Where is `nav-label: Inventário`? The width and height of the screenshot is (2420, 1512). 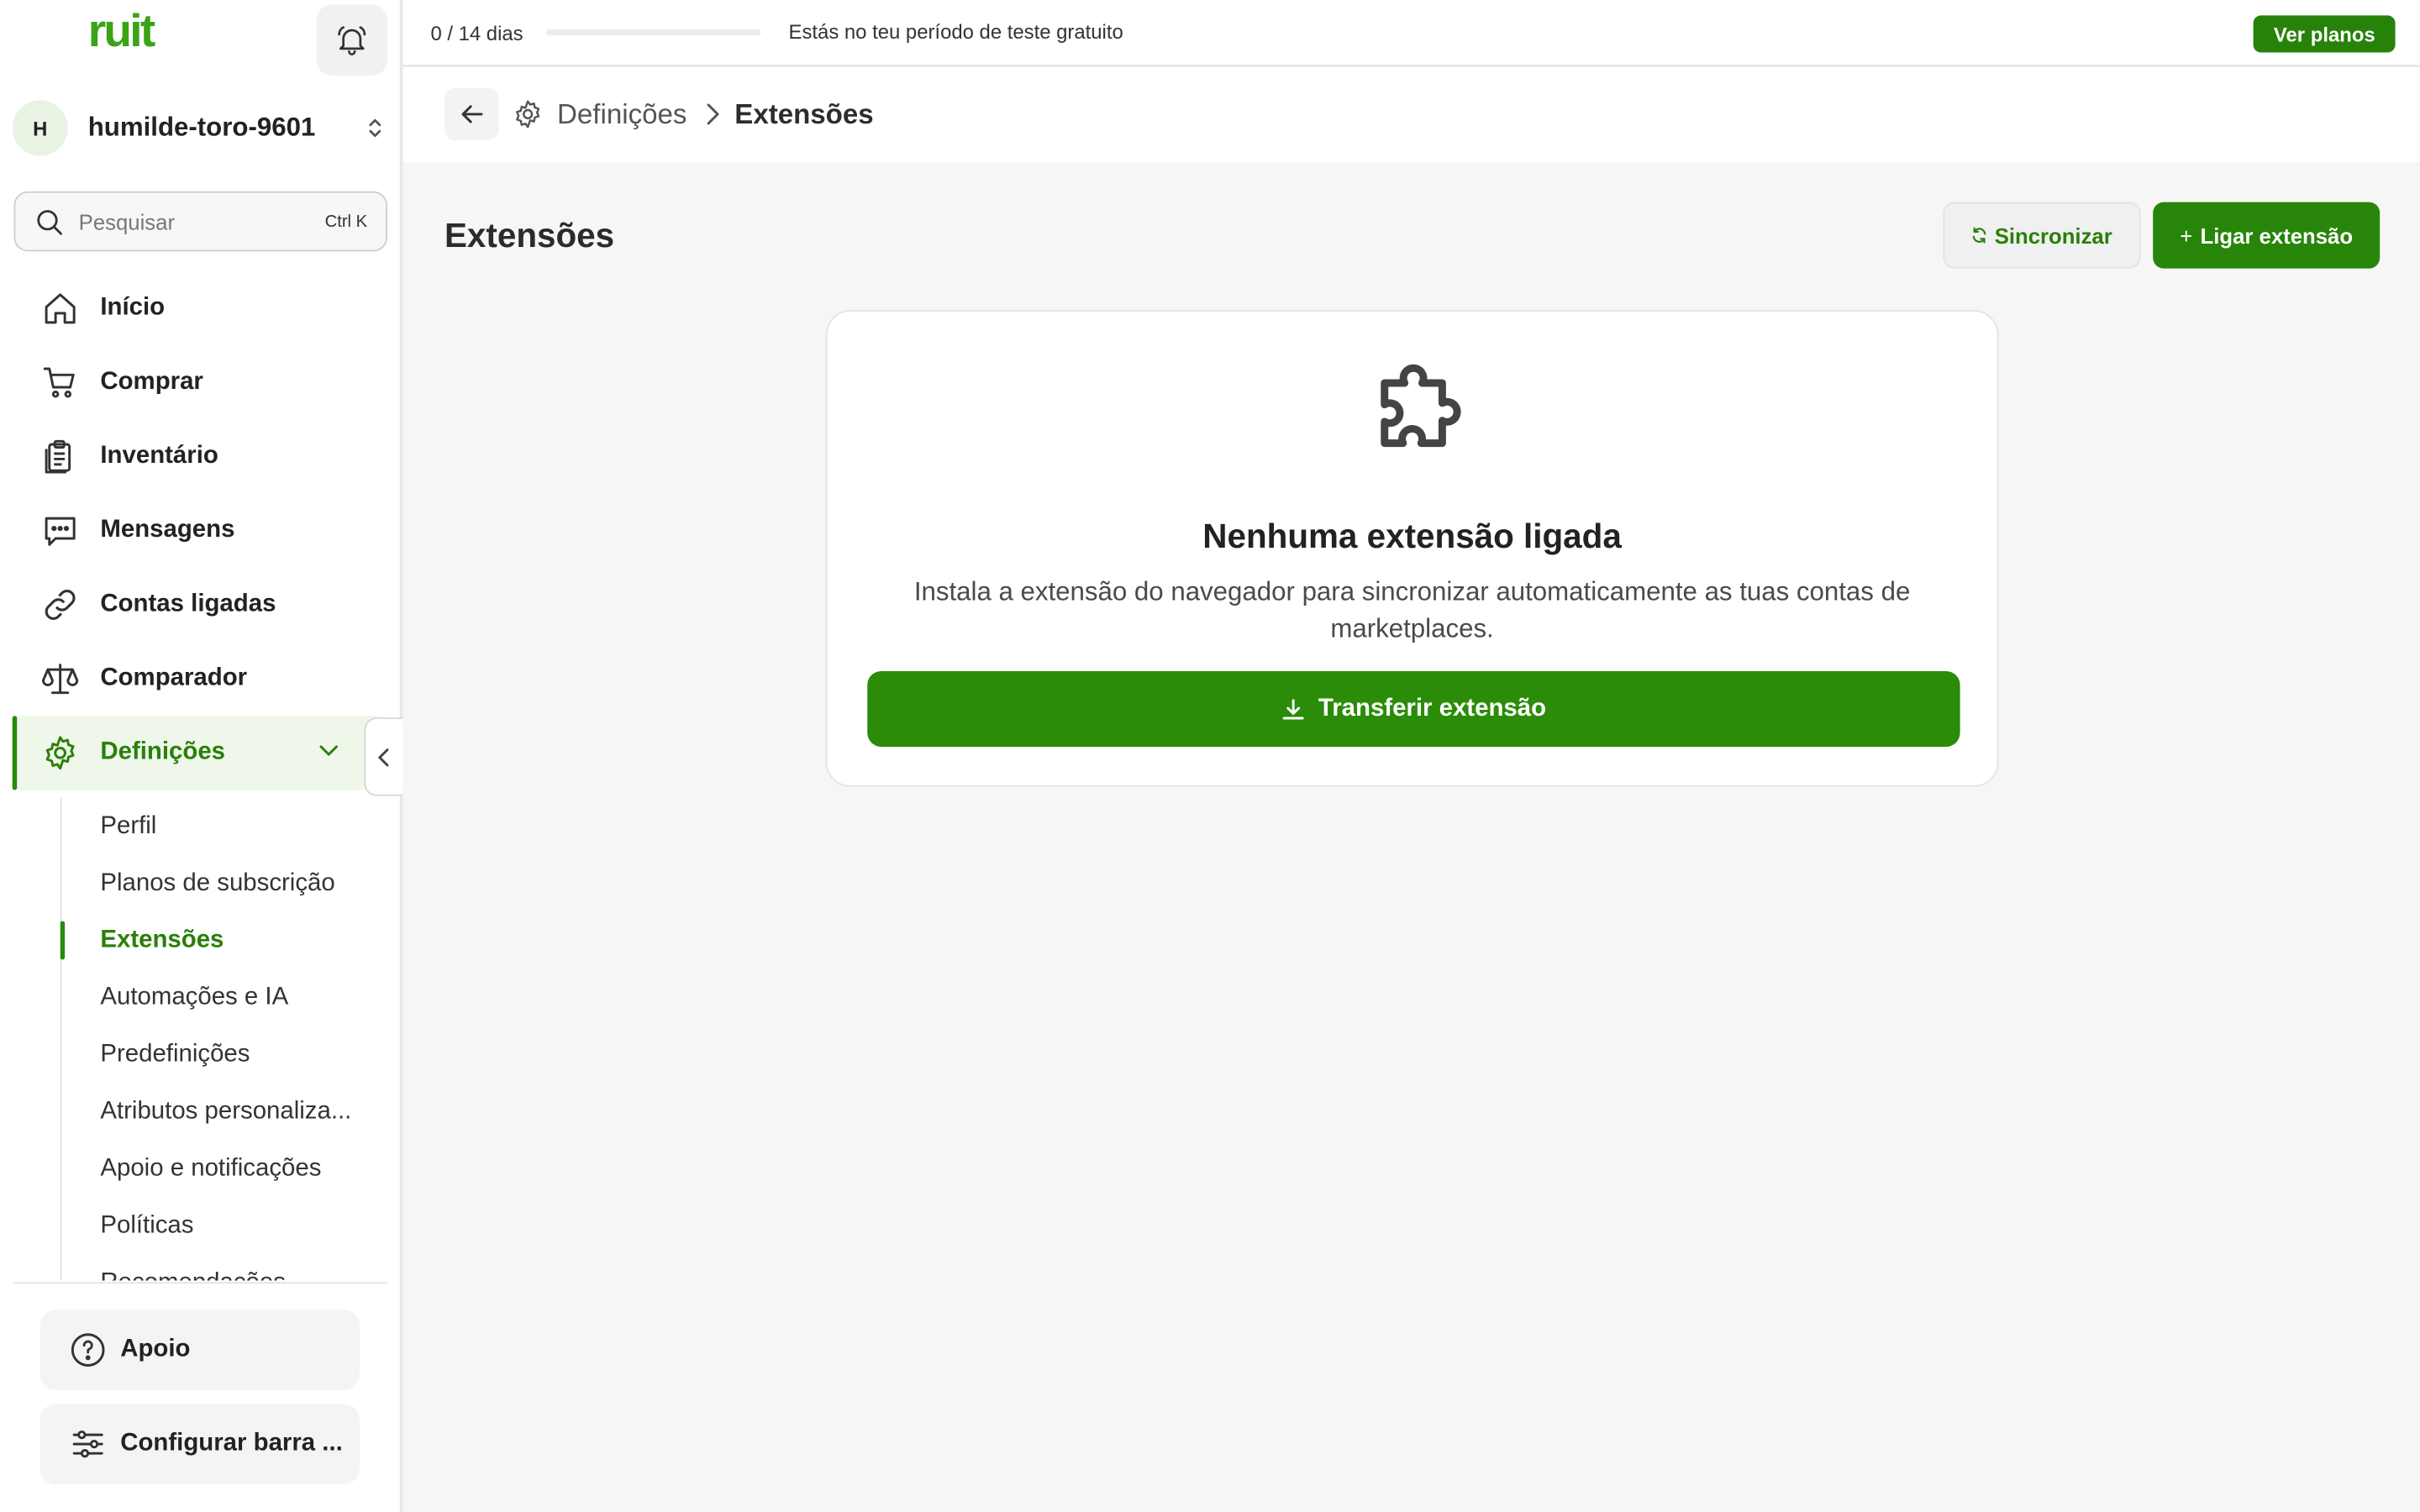 nav-label: Inventário is located at coordinates (159, 456).